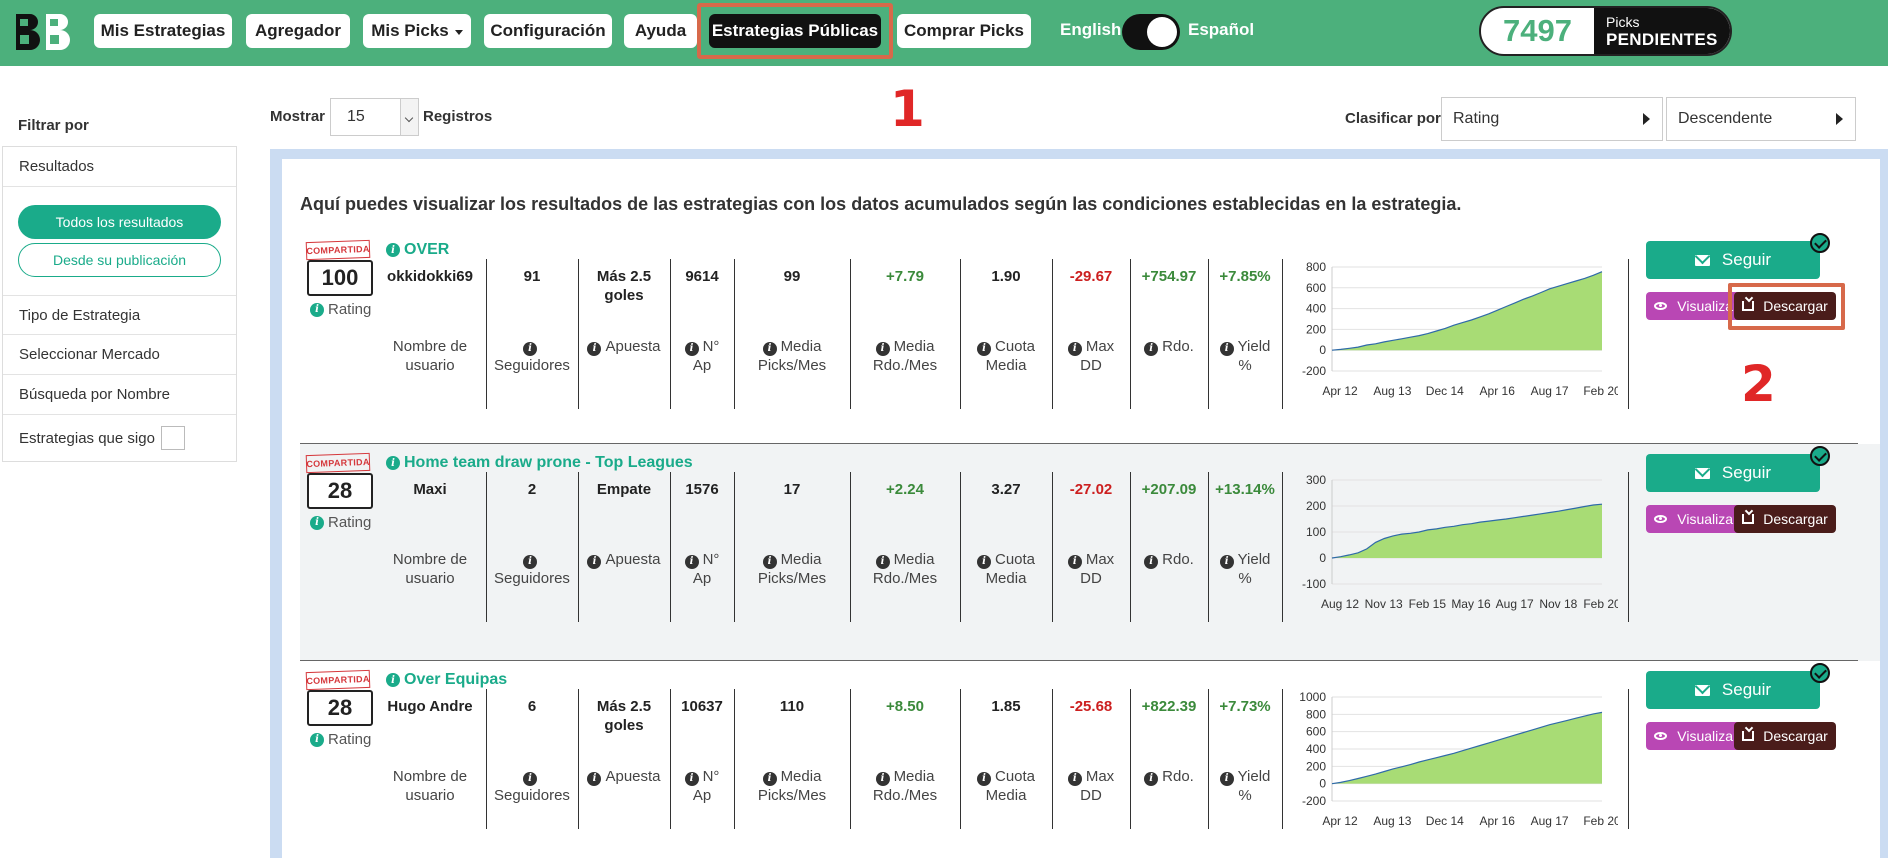  I want to click on chevron-down-icon, so click(409, 117).